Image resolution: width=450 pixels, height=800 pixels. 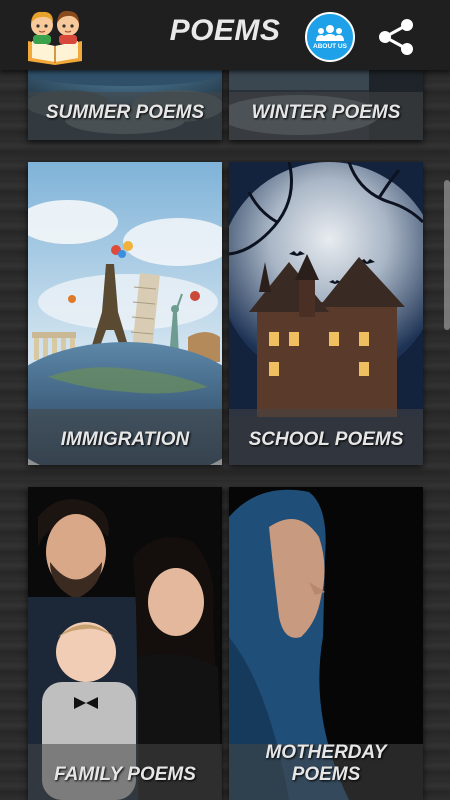 What do you see at coordinates (125, 439) in the screenshot?
I see `category-label: IMMIGRATION` at bounding box center [125, 439].